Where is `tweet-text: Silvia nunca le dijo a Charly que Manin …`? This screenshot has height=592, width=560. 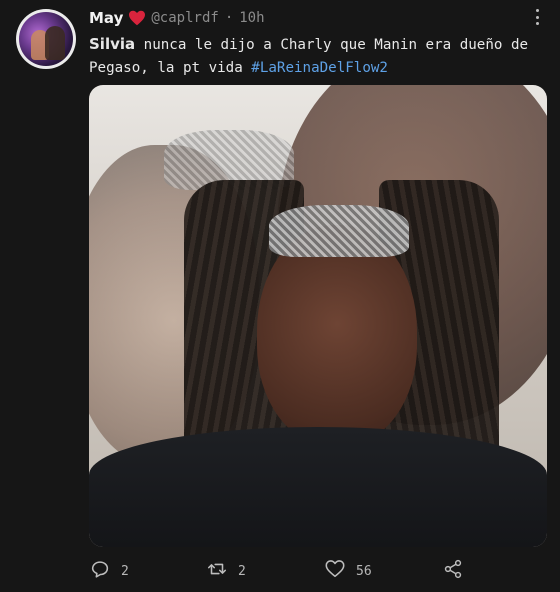 tweet-text: Silvia nunca le dijo a Charly que Manin … is located at coordinates (319, 56).